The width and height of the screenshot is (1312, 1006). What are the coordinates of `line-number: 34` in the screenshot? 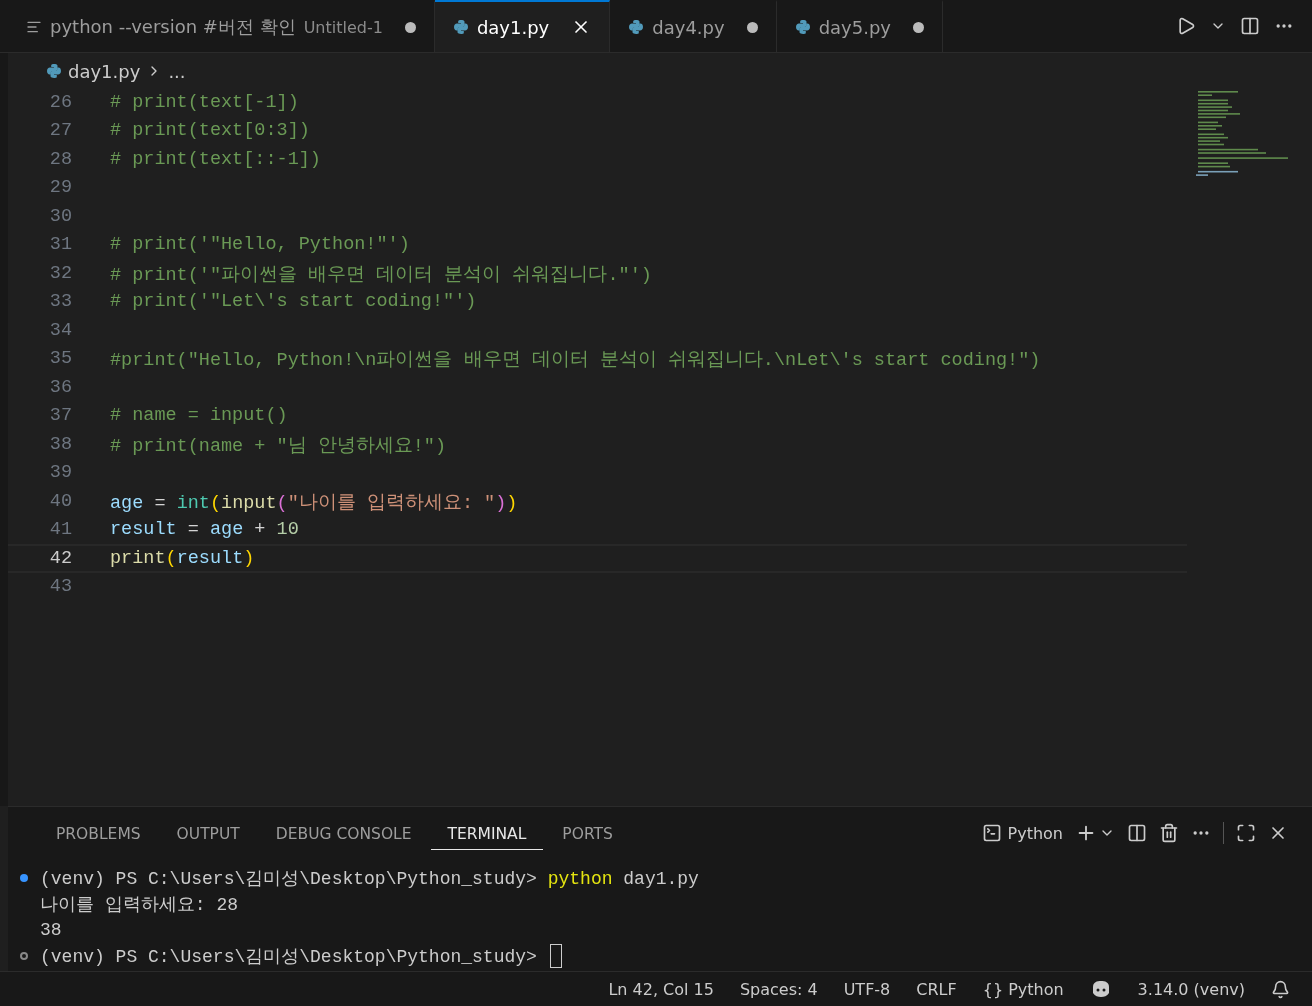 It's located at (60, 330).